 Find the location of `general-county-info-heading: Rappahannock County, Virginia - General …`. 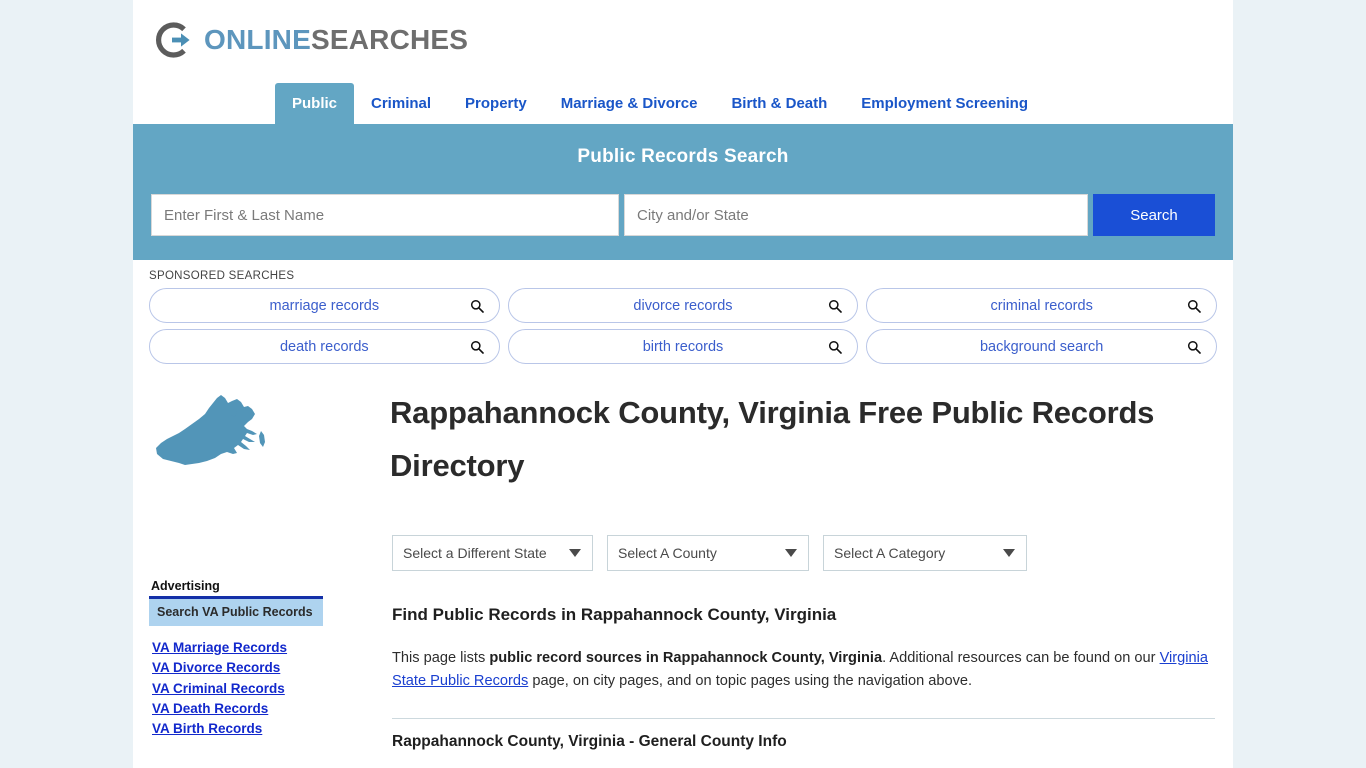

general-county-info-heading: Rappahannock County, Virginia - General … is located at coordinates (589, 741).